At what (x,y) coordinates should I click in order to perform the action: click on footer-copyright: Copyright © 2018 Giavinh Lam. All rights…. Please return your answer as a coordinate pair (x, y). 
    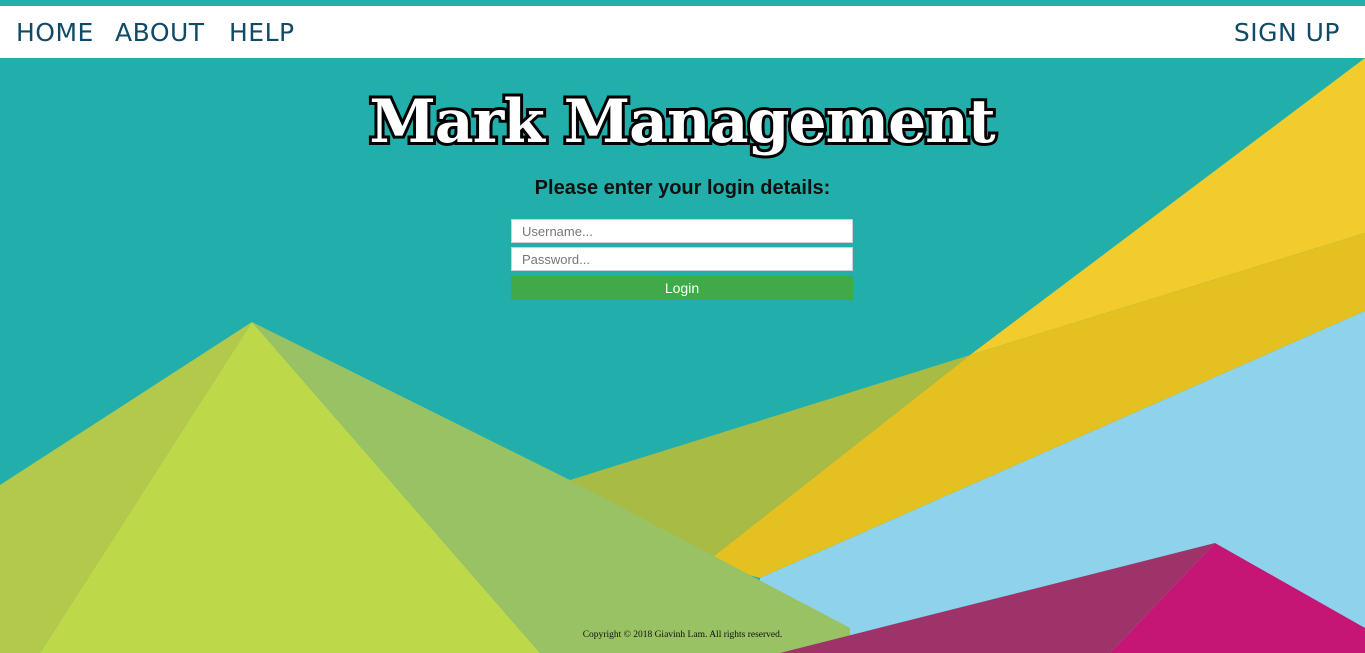
    Looking at the image, I should click on (682, 635).